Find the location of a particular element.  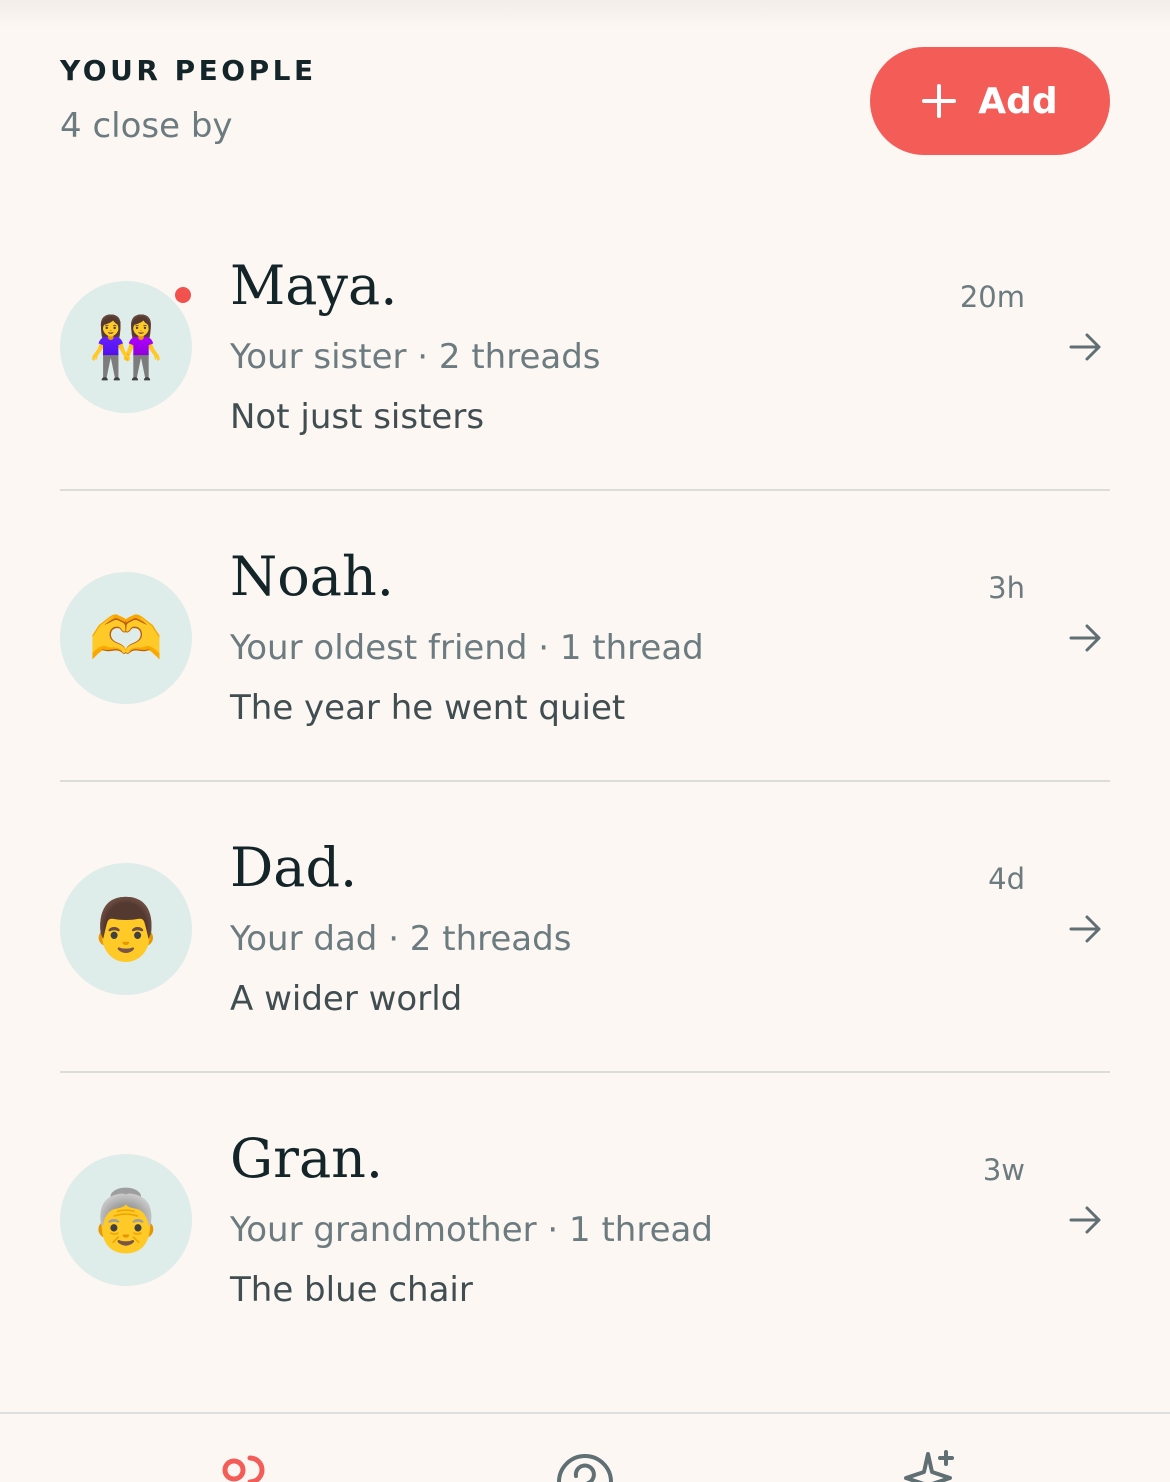

person-relation: Your grandmother · 1 thread is located at coordinates (471, 1230).